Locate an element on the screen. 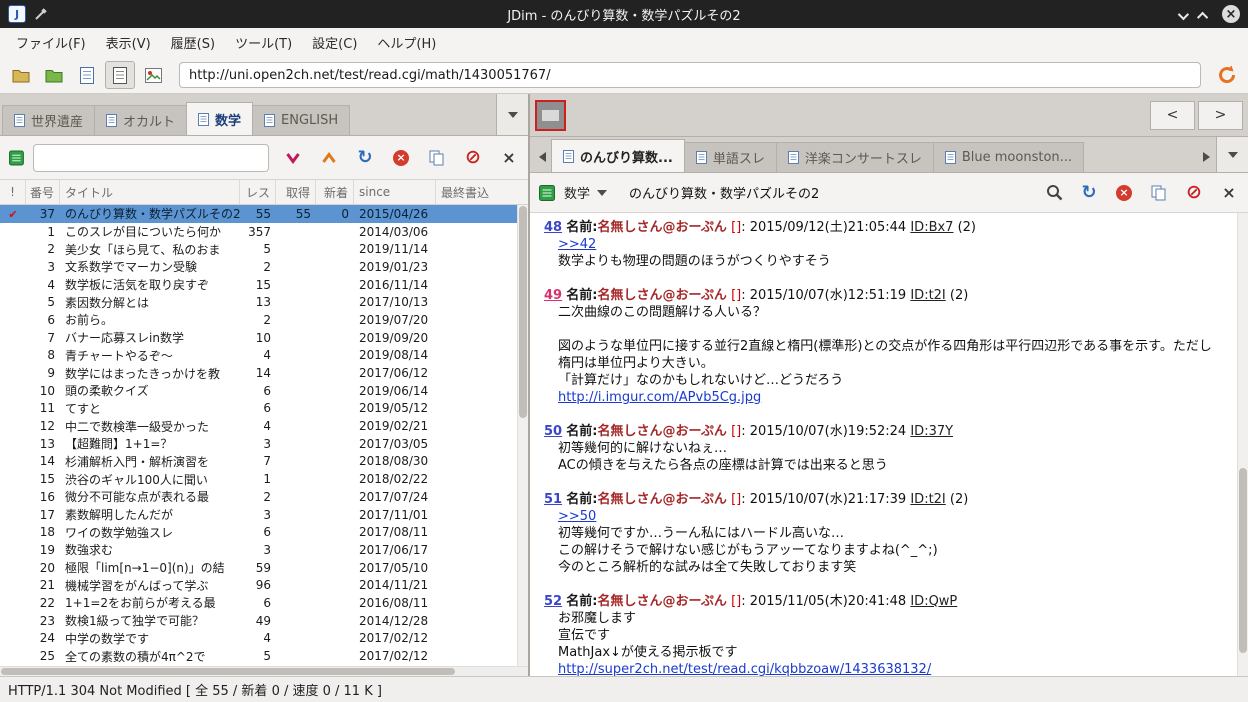 The image size is (1248, 702). thread-row: 5 素因数分解とは 13 2017/10/13 is located at coordinates (264, 302).